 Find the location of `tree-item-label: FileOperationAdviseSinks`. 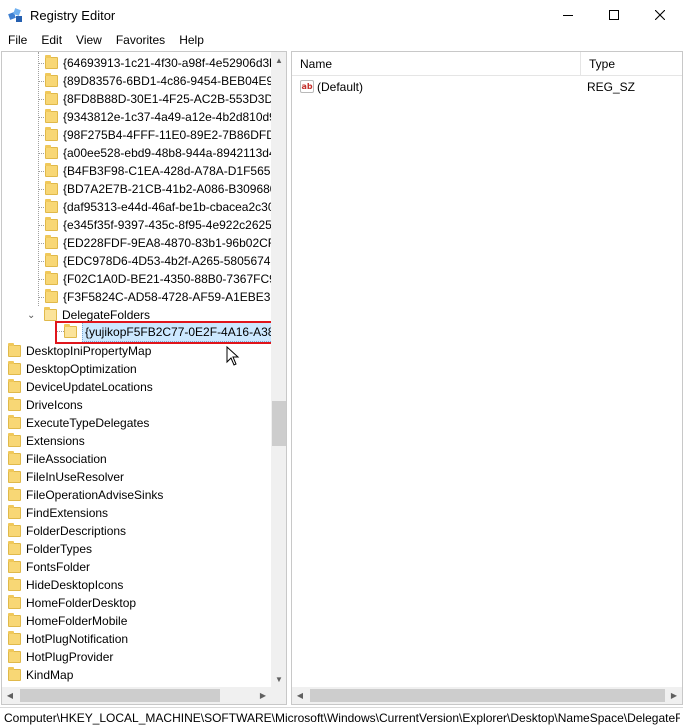

tree-item-label: FileOperationAdviseSinks is located at coordinates (95, 495).